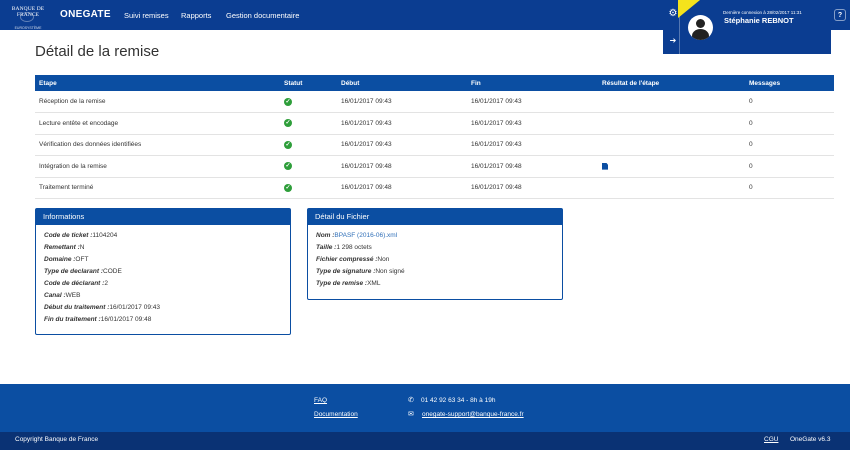 The width and height of the screenshot is (850, 450). What do you see at coordinates (473, 414) in the screenshot?
I see `footer-email-link: onegate-support@banque-france.fr` at bounding box center [473, 414].